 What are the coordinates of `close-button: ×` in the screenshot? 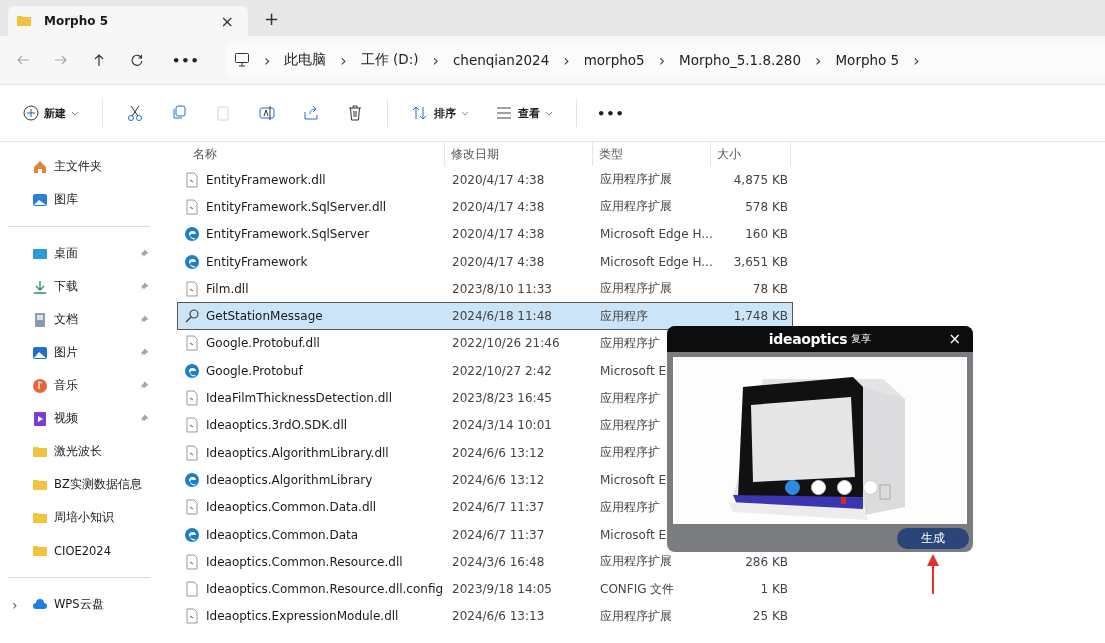 It's located at (954, 339).